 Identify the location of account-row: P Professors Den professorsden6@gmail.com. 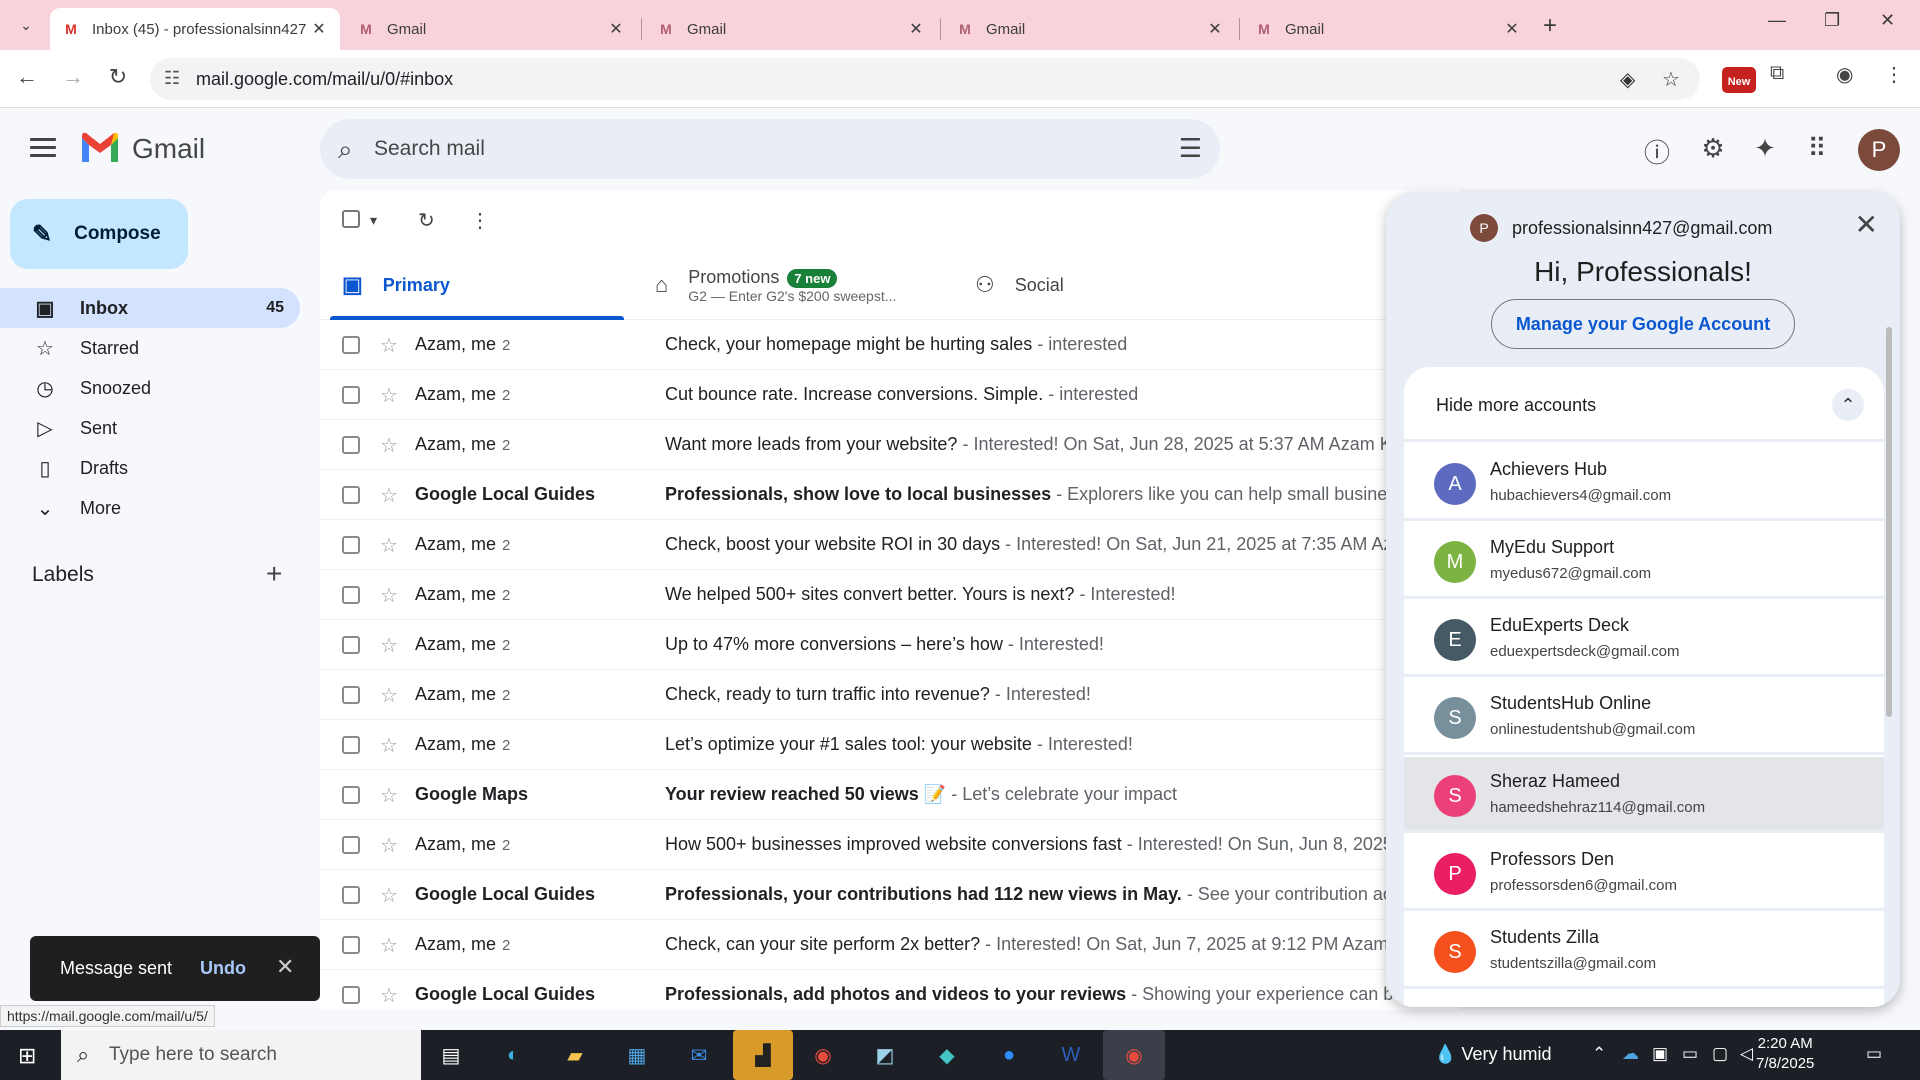
(1644, 873).